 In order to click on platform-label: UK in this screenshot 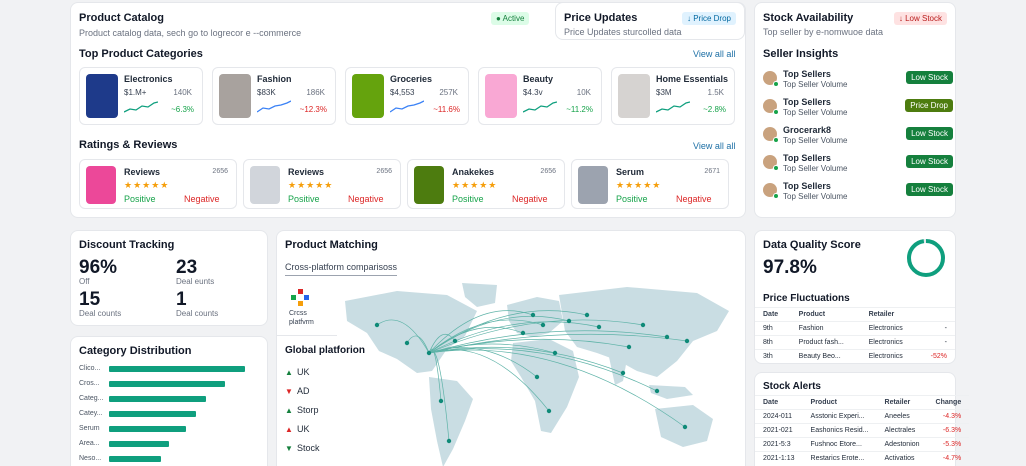, I will do `click(303, 372)`.